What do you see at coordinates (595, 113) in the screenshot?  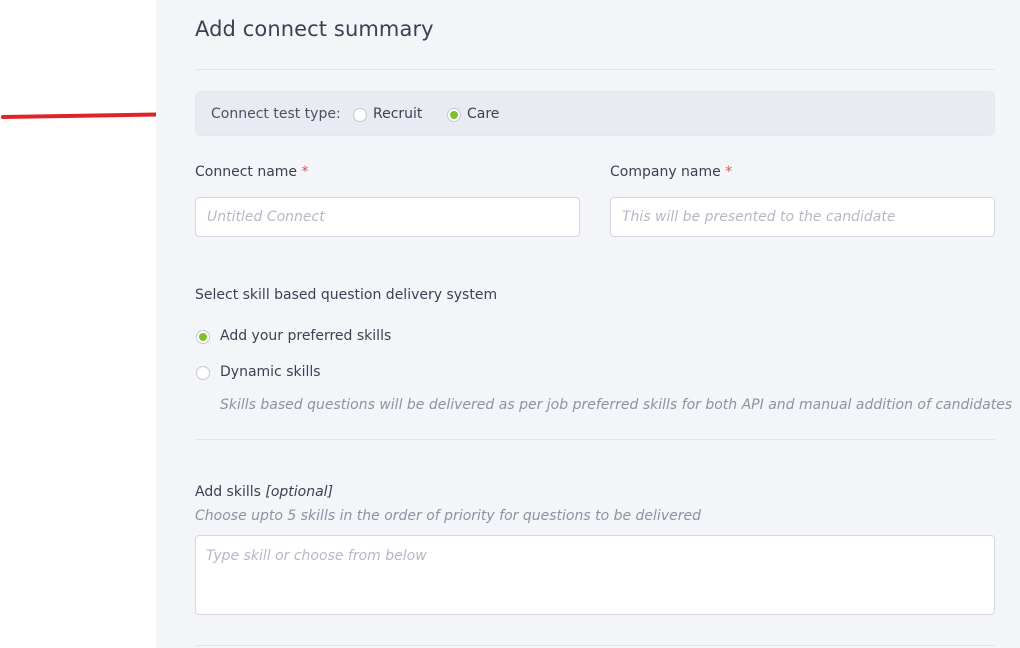 I see `connect-type-bar: Connect test type: Recruit Care` at bounding box center [595, 113].